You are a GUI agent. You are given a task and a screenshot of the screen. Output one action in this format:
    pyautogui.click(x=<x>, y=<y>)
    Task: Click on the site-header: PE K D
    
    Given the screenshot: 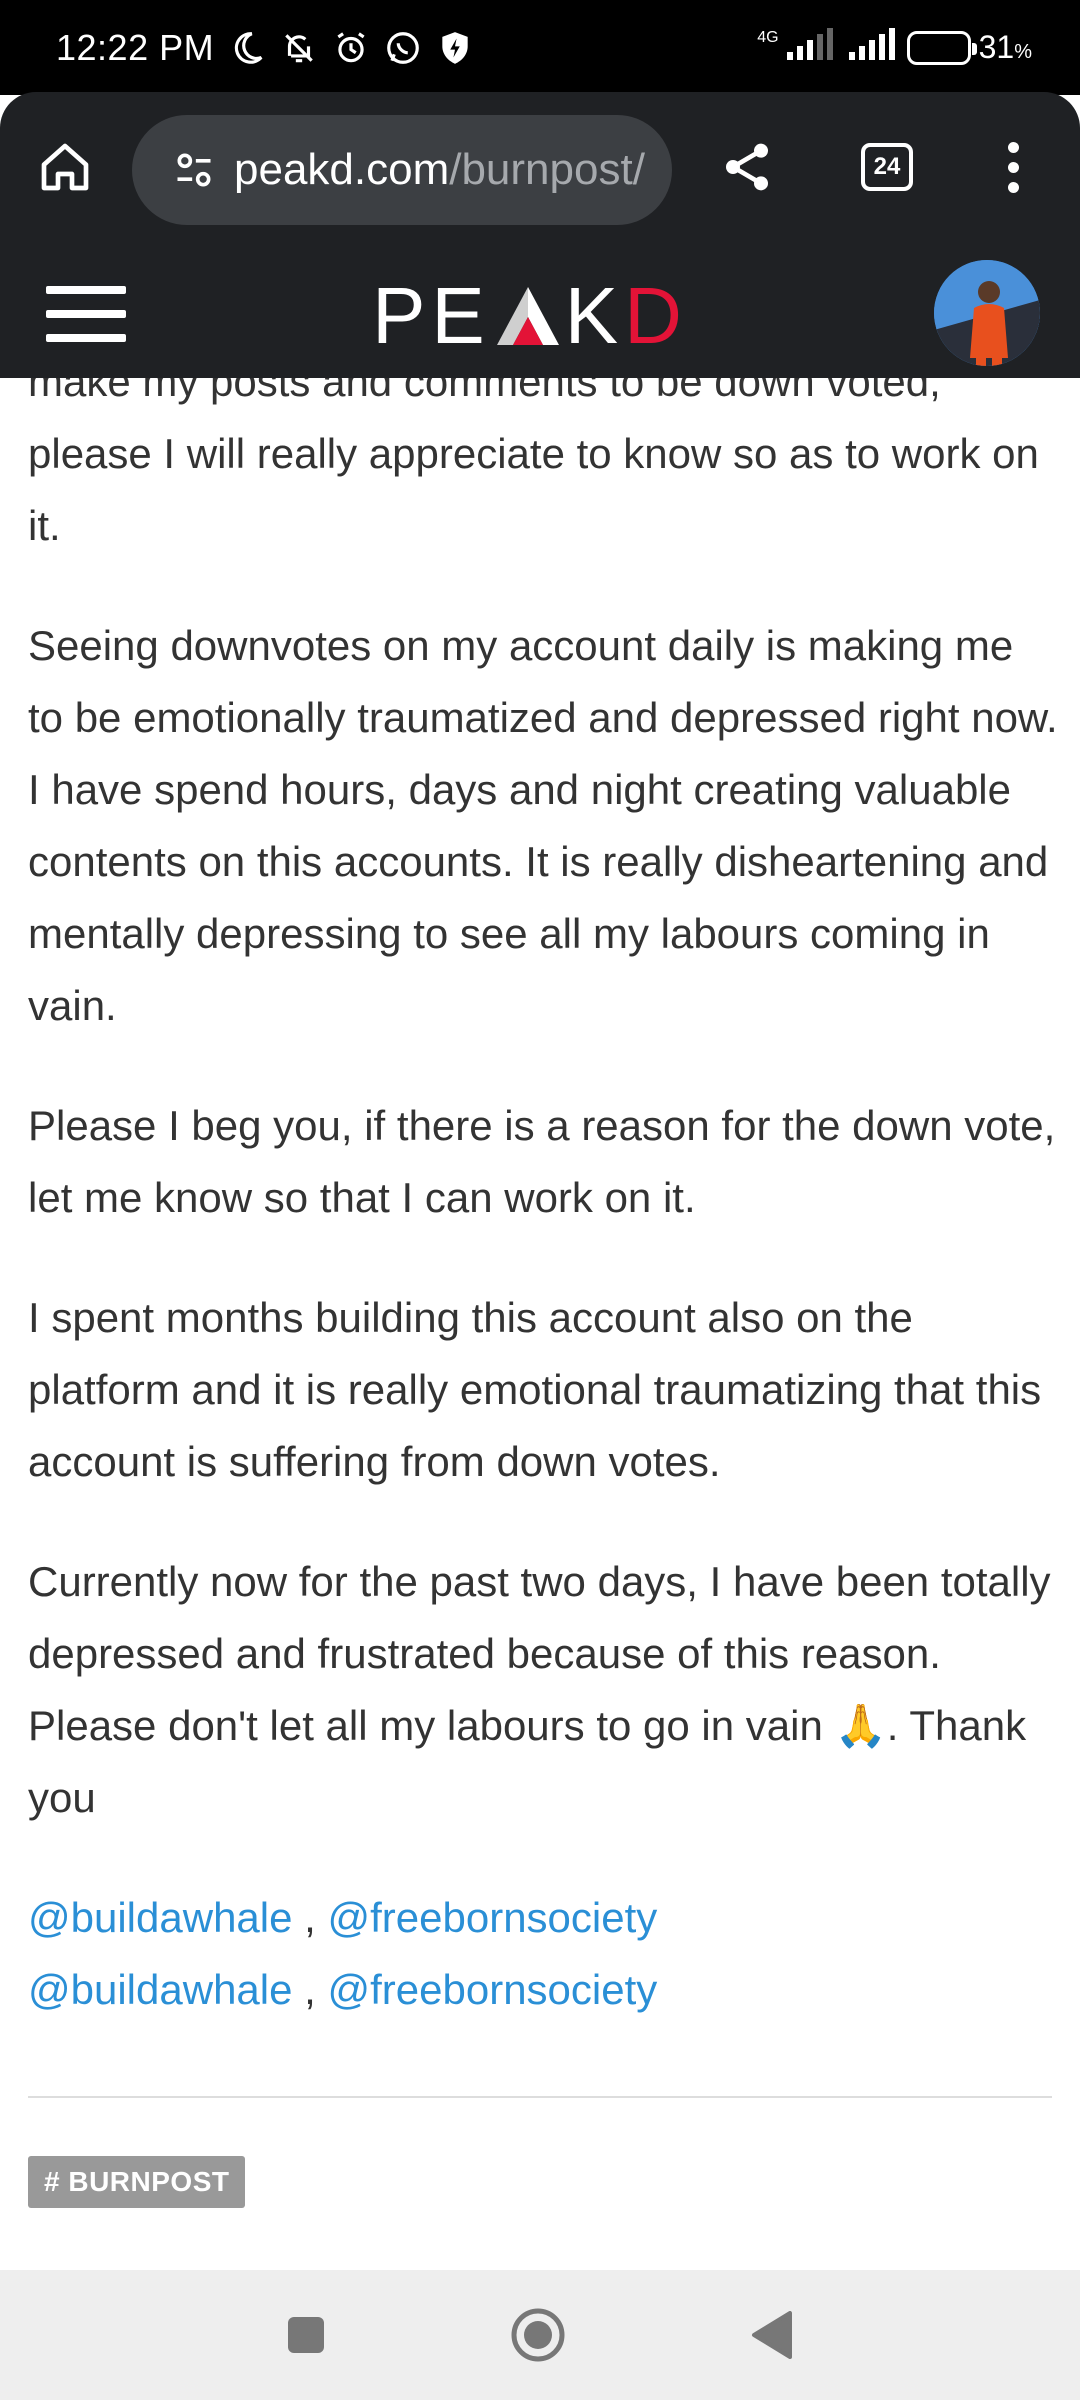 What is the action you would take?
    pyautogui.click(x=540, y=315)
    